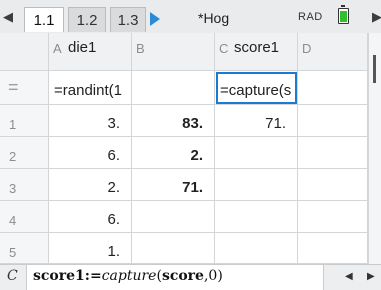 The width and height of the screenshot is (381, 290). I want to click on column-formula-d, so click(333, 88).